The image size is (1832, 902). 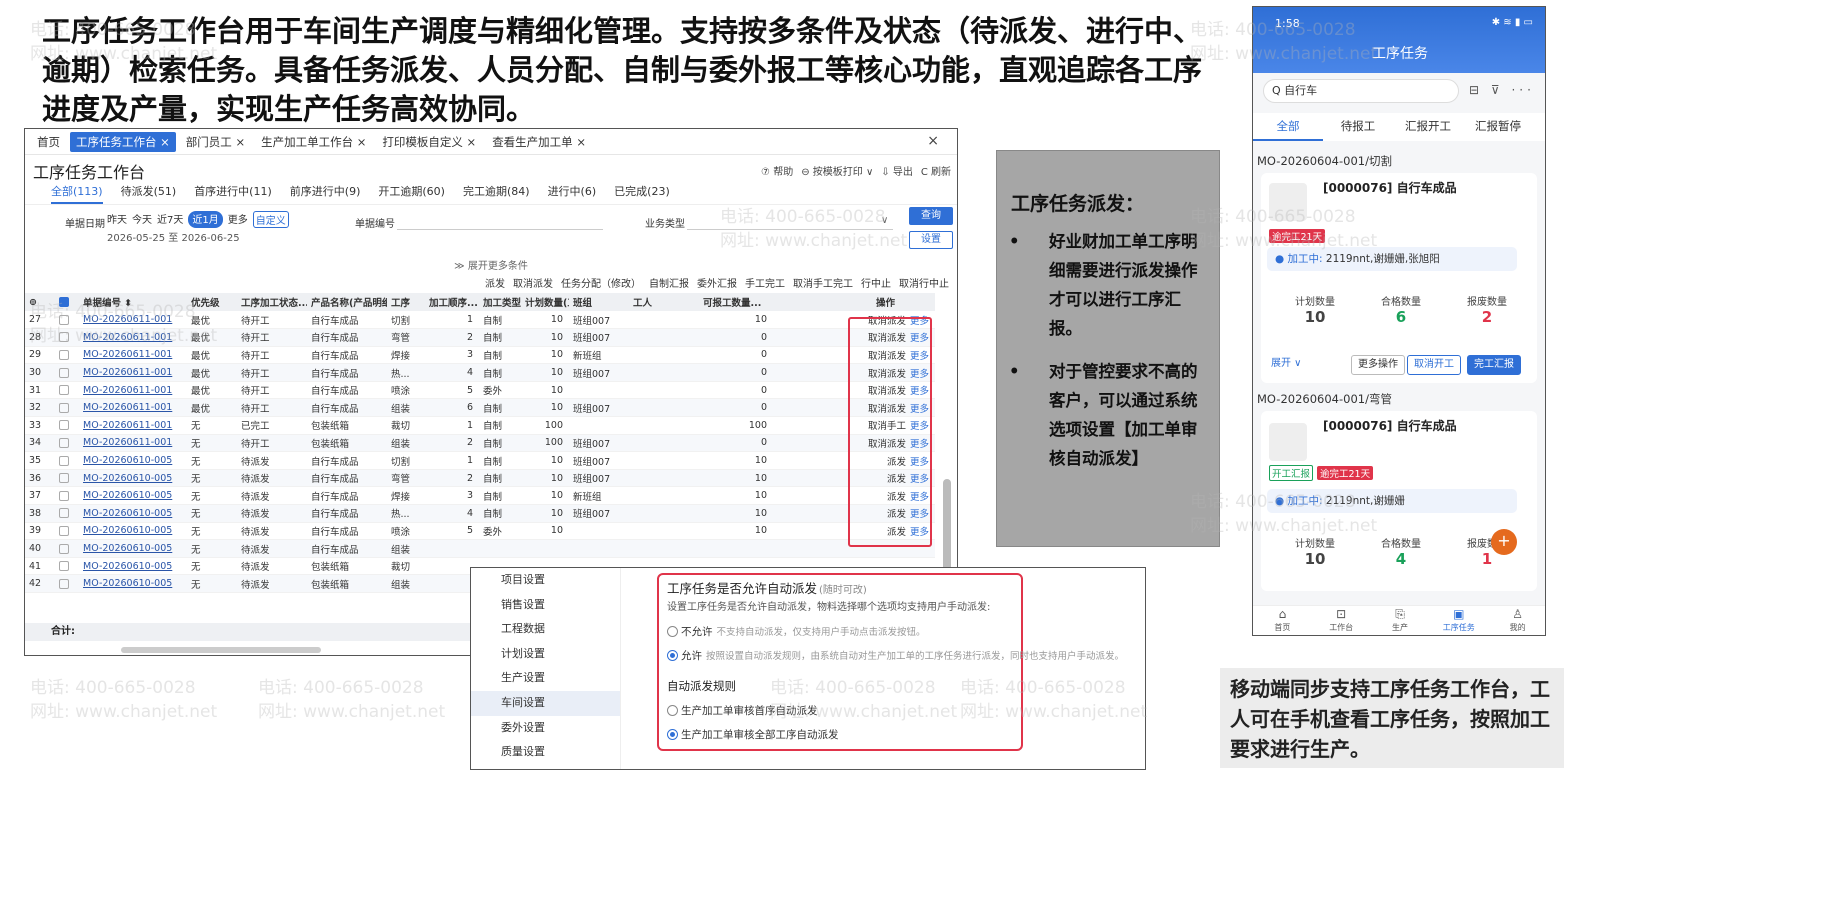 What do you see at coordinates (717, 284) in the screenshot?
I see `outsource-report-button: 委外汇报` at bounding box center [717, 284].